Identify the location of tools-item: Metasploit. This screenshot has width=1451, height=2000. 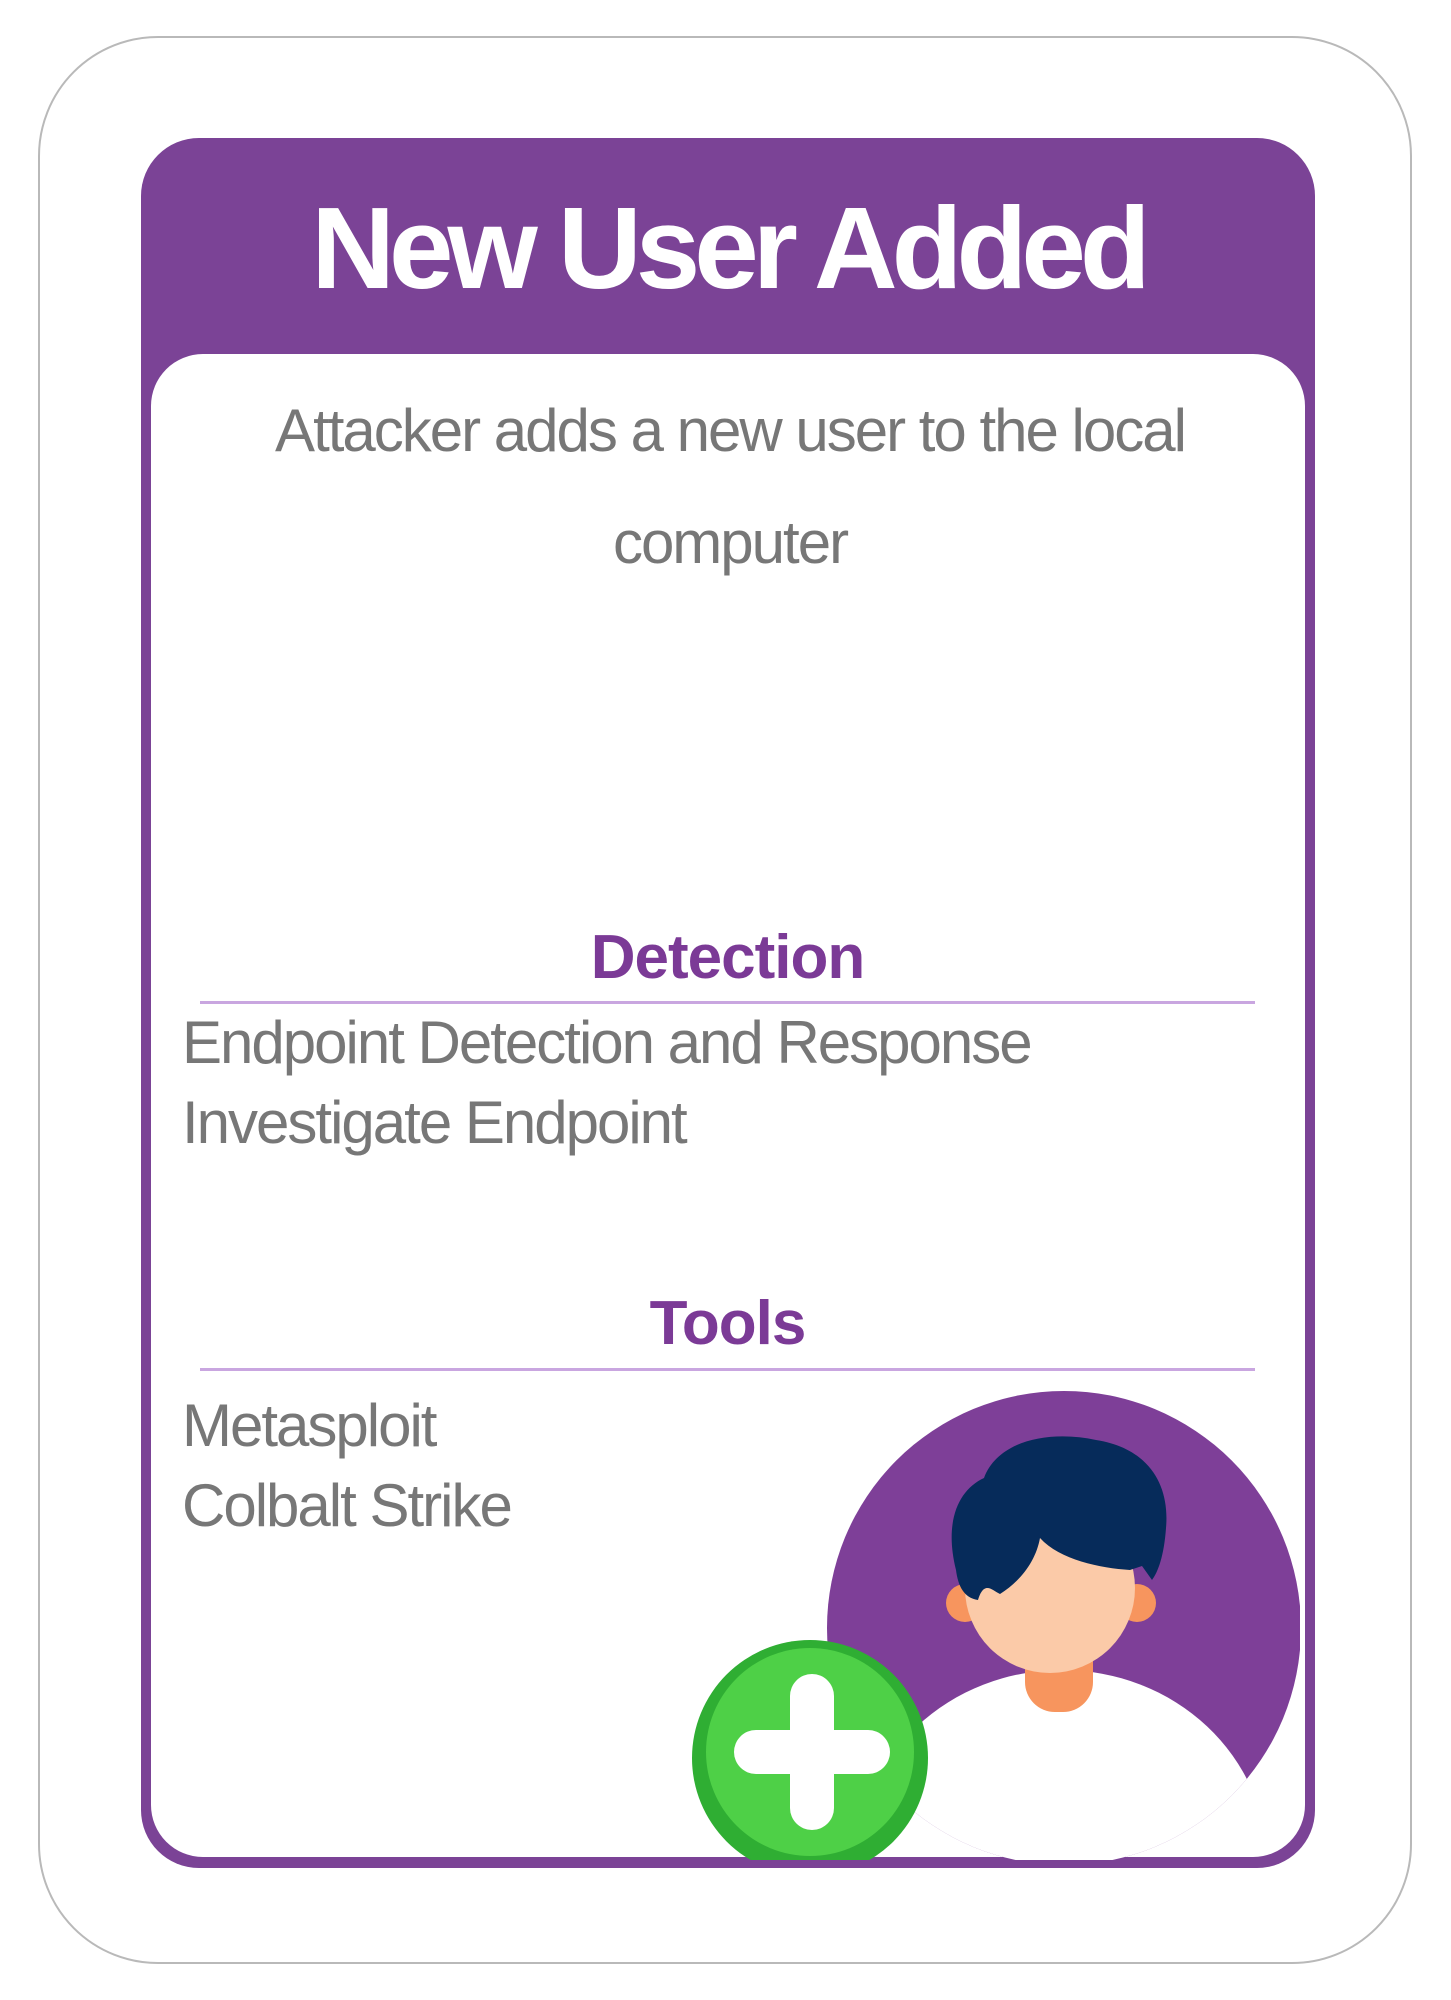
(309, 1425).